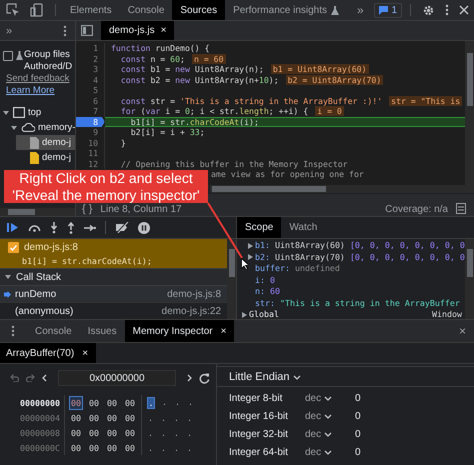 This screenshot has height=465, width=474. I want to click on step-icon, so click(90, 228).